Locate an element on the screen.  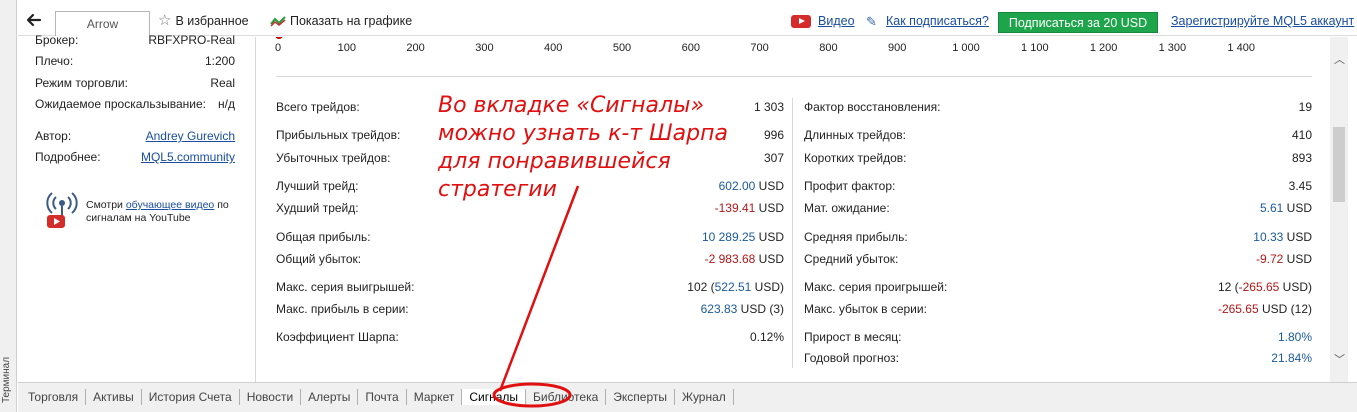
x-axis-tick: 400 is located at coordinates (553, 48).